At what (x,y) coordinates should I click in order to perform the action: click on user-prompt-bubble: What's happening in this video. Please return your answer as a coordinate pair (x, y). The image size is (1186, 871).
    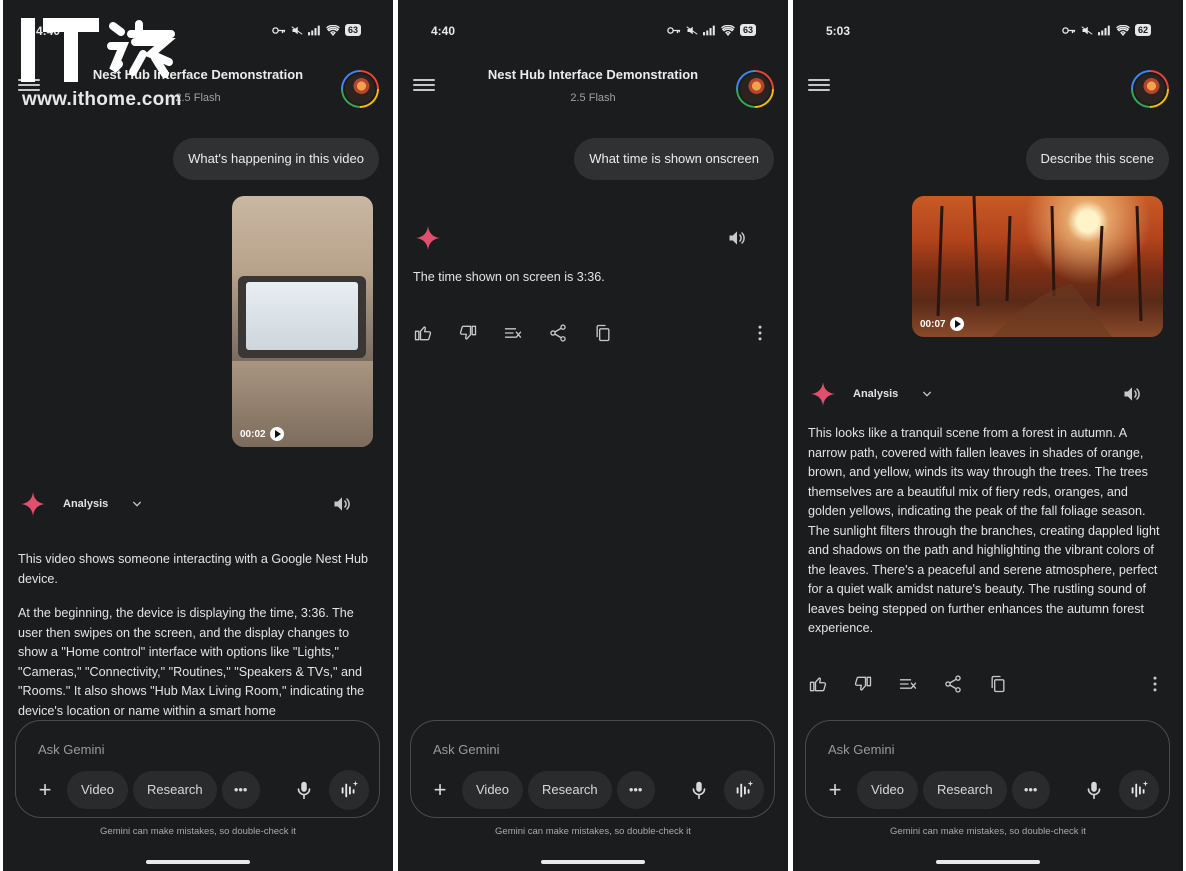
    Looking at the image, I should click on (276, 159).